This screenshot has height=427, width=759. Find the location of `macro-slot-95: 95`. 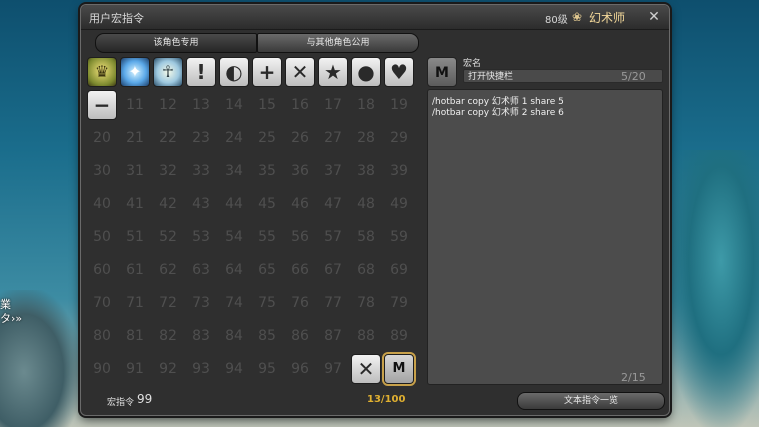

macro-slot-95: 95 is located at coordinates (267, 369).